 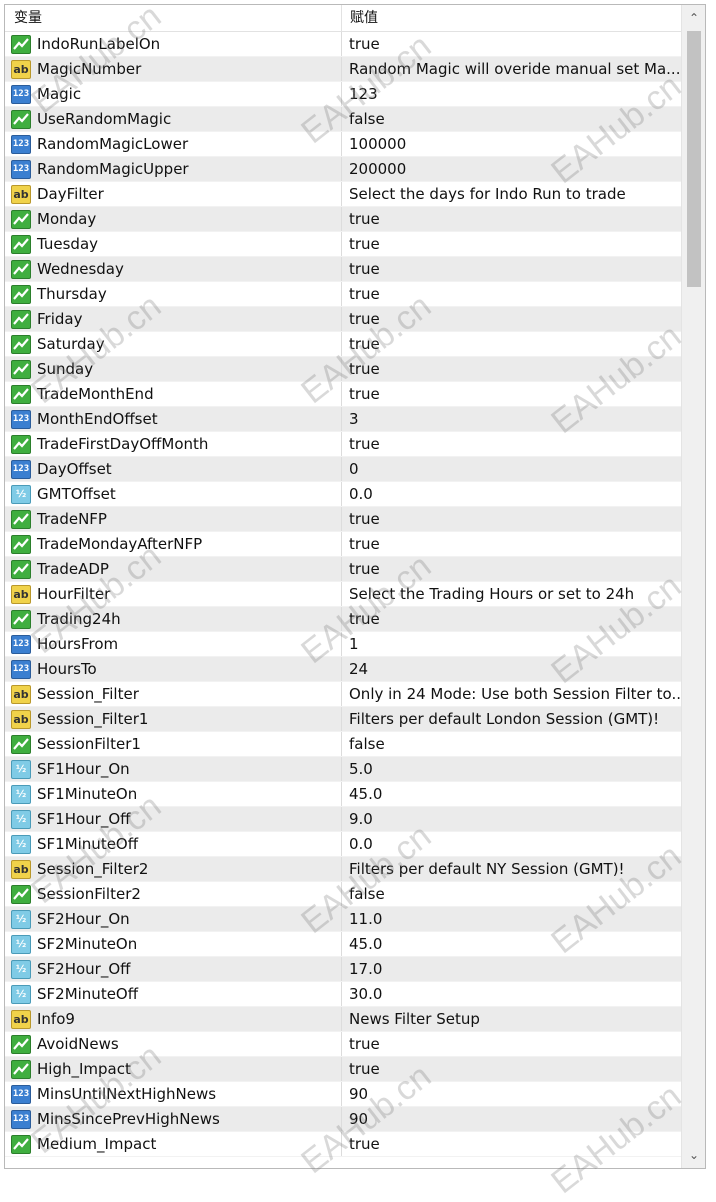 What do you see at coordinates (693, 18) in the screenshot?
I see `scroll-up-button: ⌃` at bounding box center [693, 18].